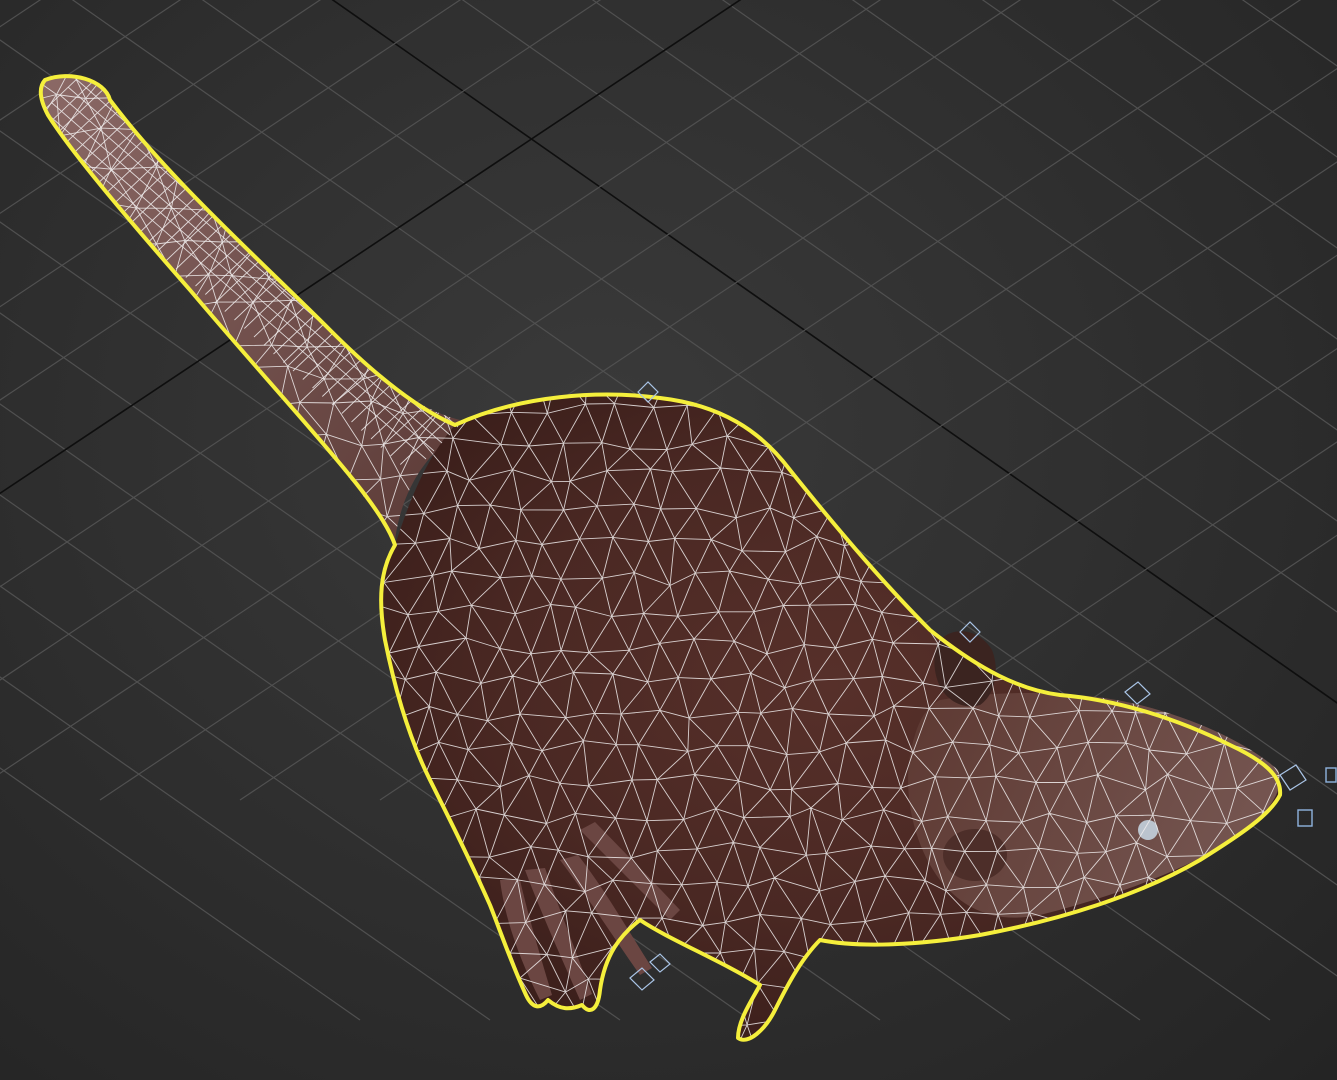 The width and height of the screenshot is (1337, 1080). I want to click on bone-helper-icon, so click(1137, 693).